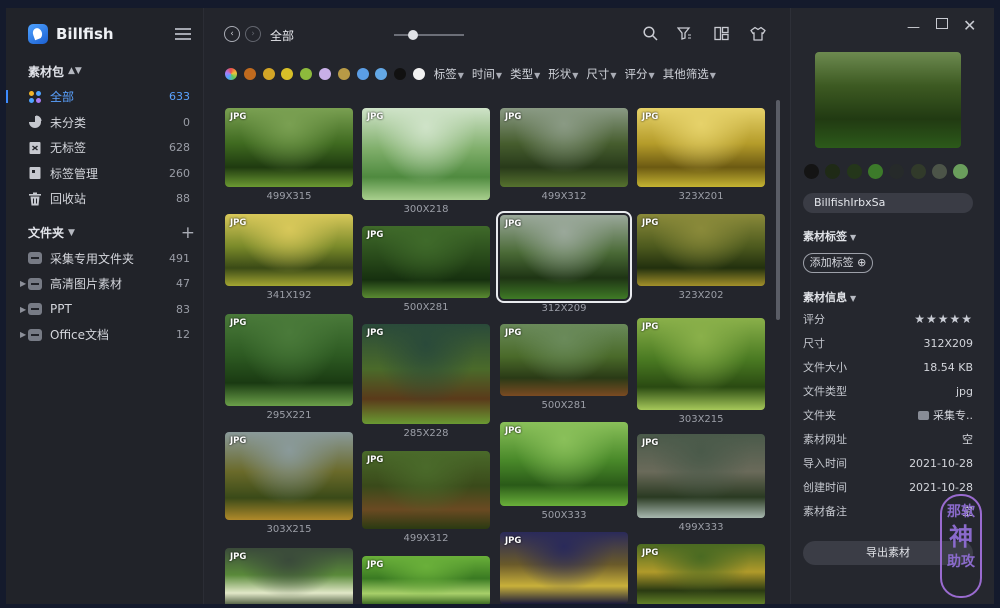 The height and width of the screenshot is (608, 1000). I want to click on layout-icon, so click(721, 34).